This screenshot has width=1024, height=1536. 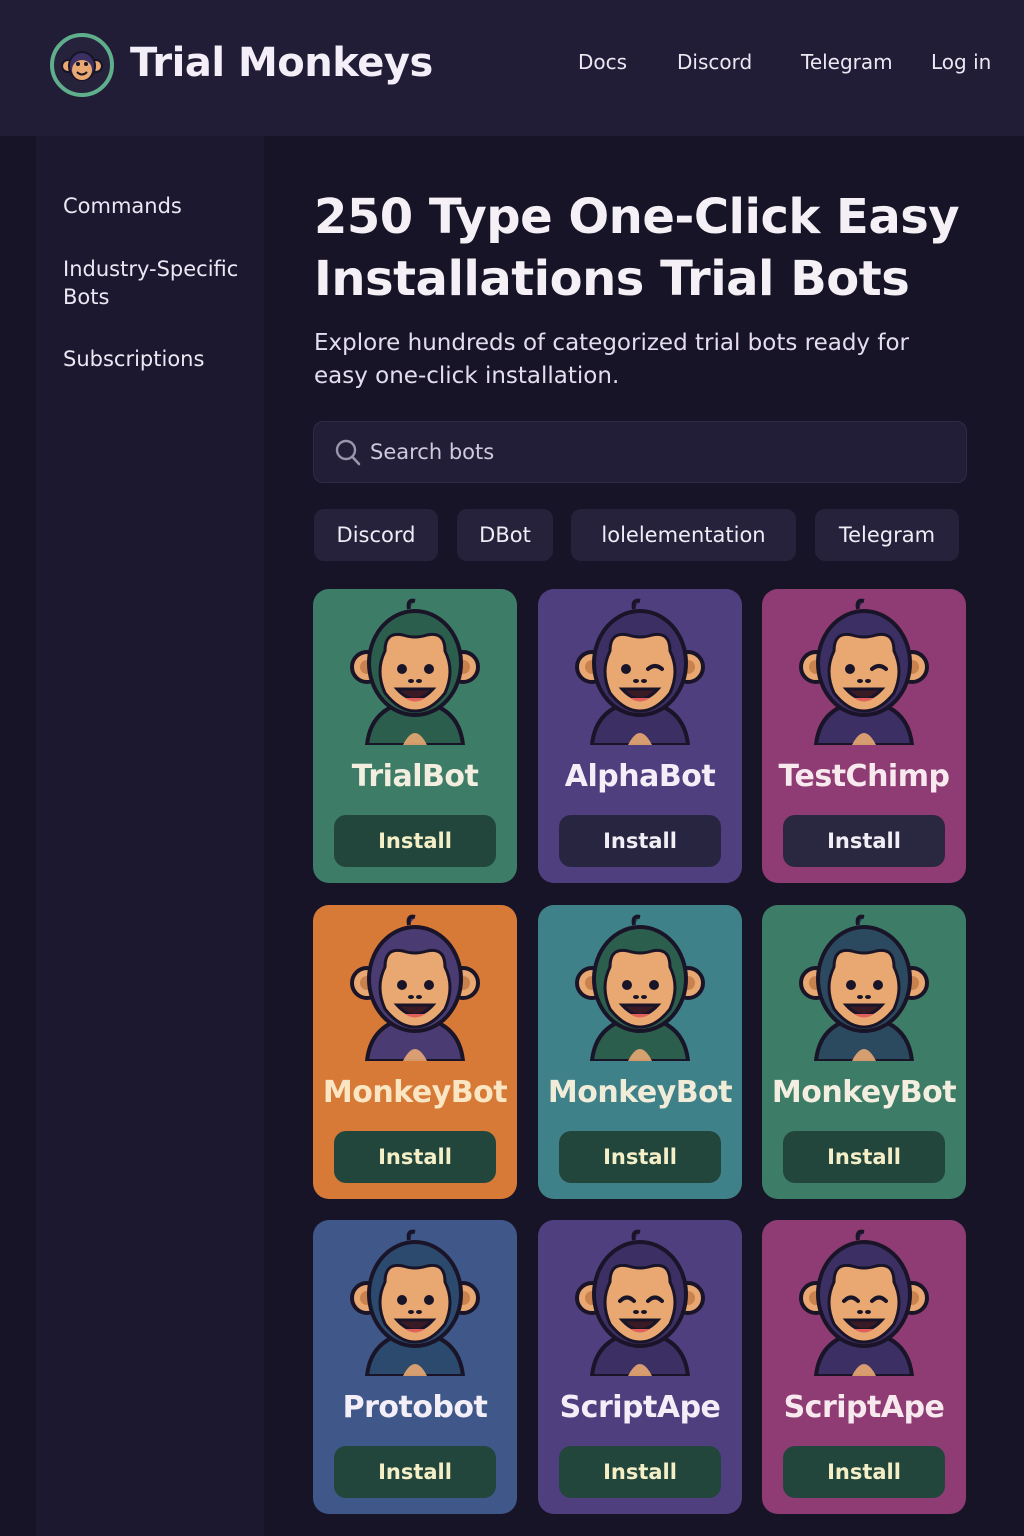 I want to click on sidebar-item-commands: Commands, so click(x=163, y=206).